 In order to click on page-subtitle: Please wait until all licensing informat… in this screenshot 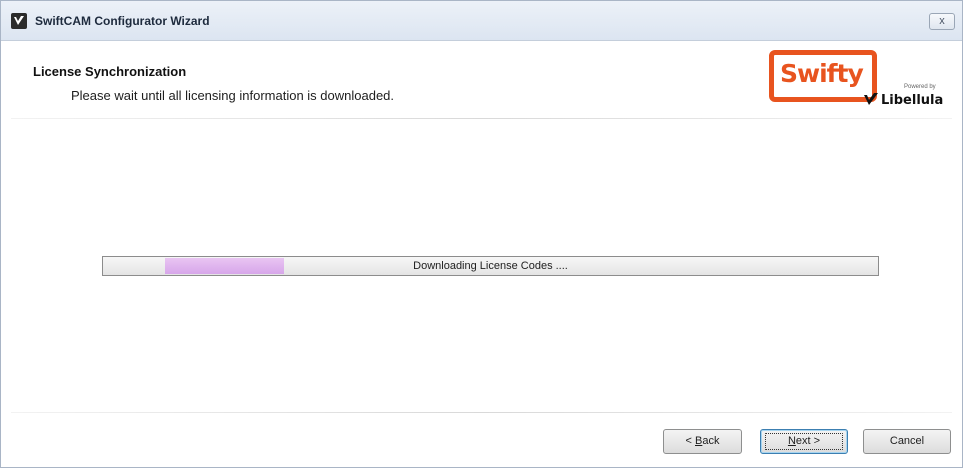, I will do `click(233, 95)`.